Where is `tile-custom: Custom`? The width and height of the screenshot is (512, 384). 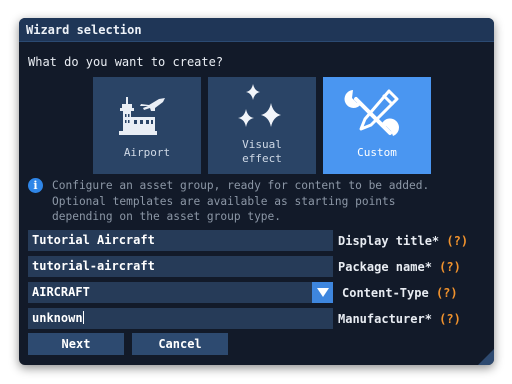 tile-custom: Custom is located at coordinates (377, 125).